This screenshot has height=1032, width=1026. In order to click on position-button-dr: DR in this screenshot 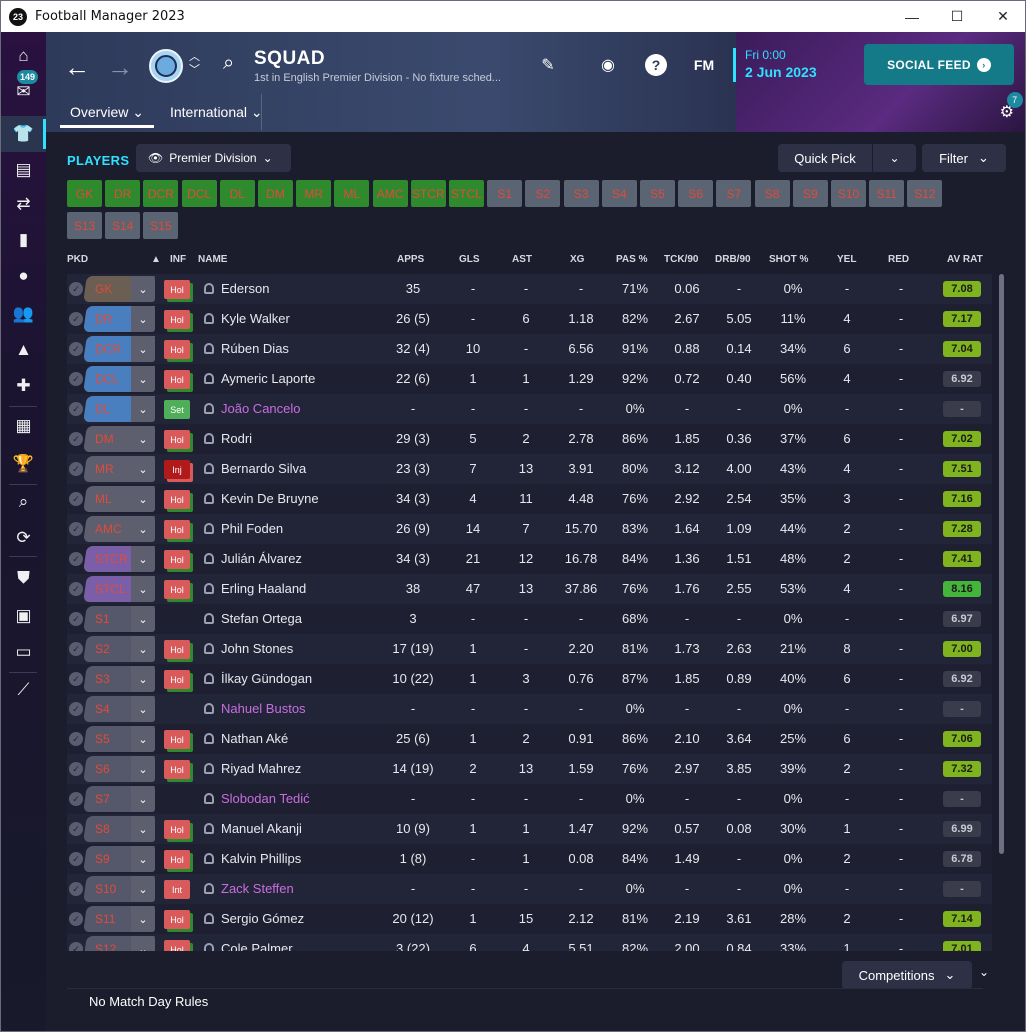, I will do `click(123, 193)`.